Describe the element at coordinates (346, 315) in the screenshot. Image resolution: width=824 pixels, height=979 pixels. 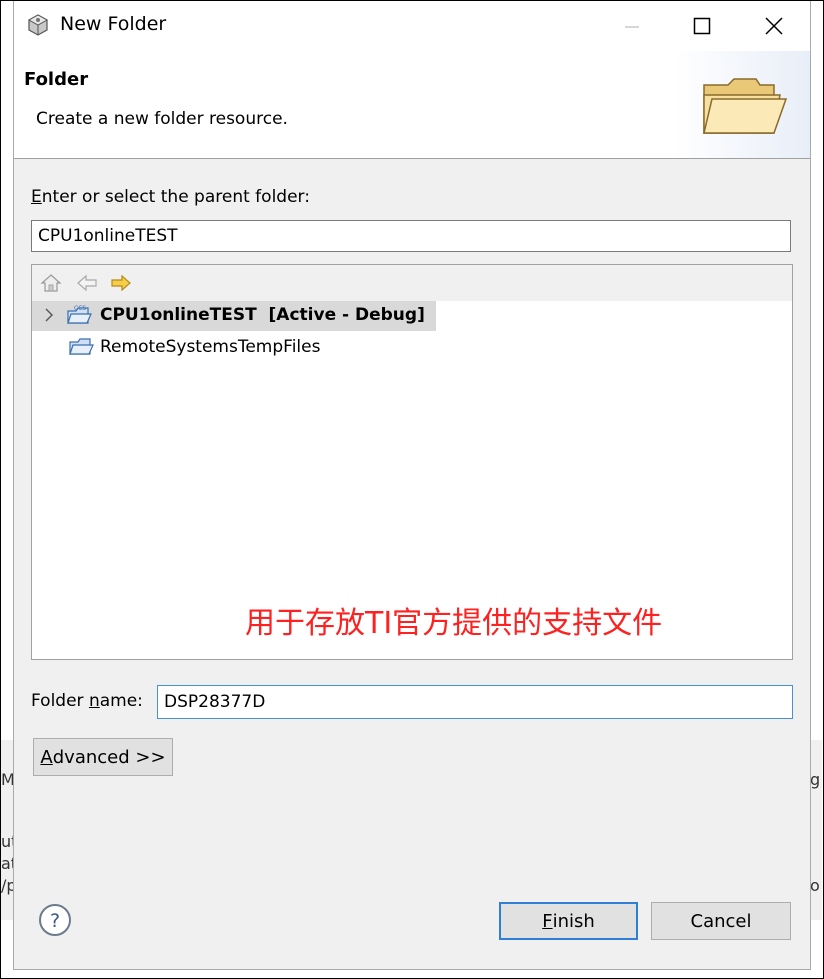
I see `project-config: [Active - Debug]` at that location.